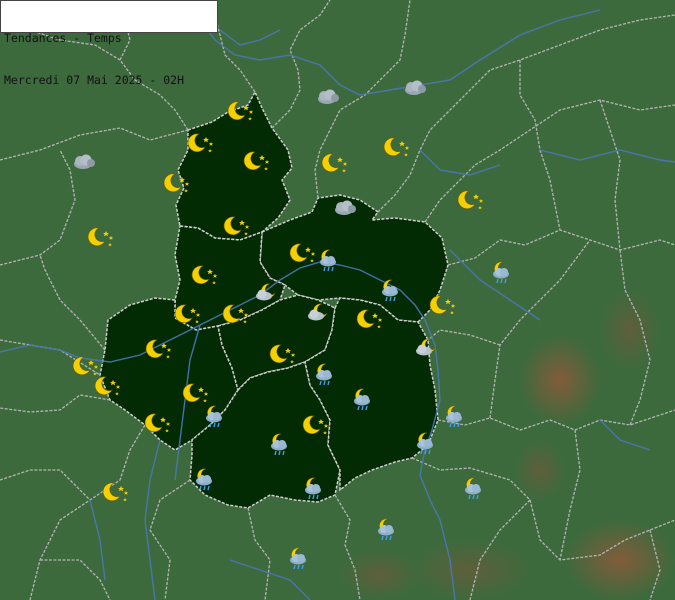 Image resolution: width=675 pixels, height=600 pixels. What do you see at coordinates (63, 38) in the screenshot?
I see `map-title: Tendances - Temps` at bounding box center [63, 38].